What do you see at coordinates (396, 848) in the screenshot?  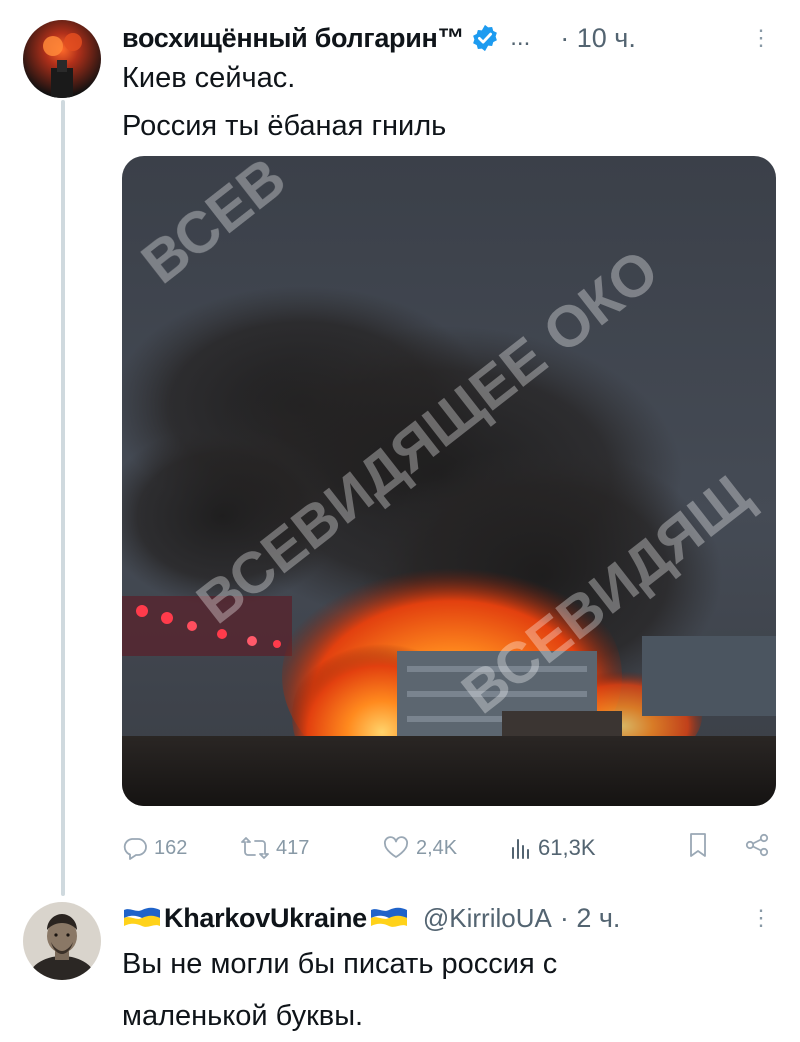 I see `like-icon` at bounding box center [396, 848].